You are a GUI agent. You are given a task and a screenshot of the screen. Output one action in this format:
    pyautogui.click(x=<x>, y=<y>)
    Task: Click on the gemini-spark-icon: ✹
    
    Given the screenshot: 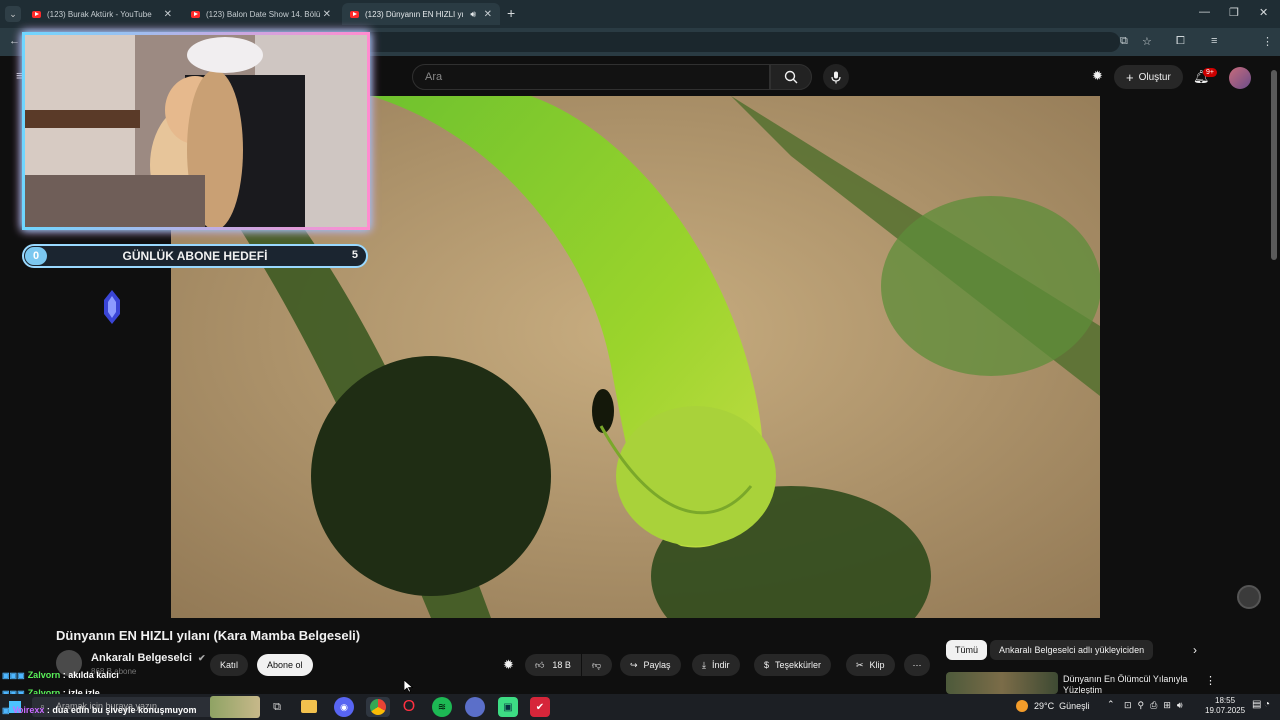 What is the action you would take?
    pyautogui.click(x=1097, y=76)
    